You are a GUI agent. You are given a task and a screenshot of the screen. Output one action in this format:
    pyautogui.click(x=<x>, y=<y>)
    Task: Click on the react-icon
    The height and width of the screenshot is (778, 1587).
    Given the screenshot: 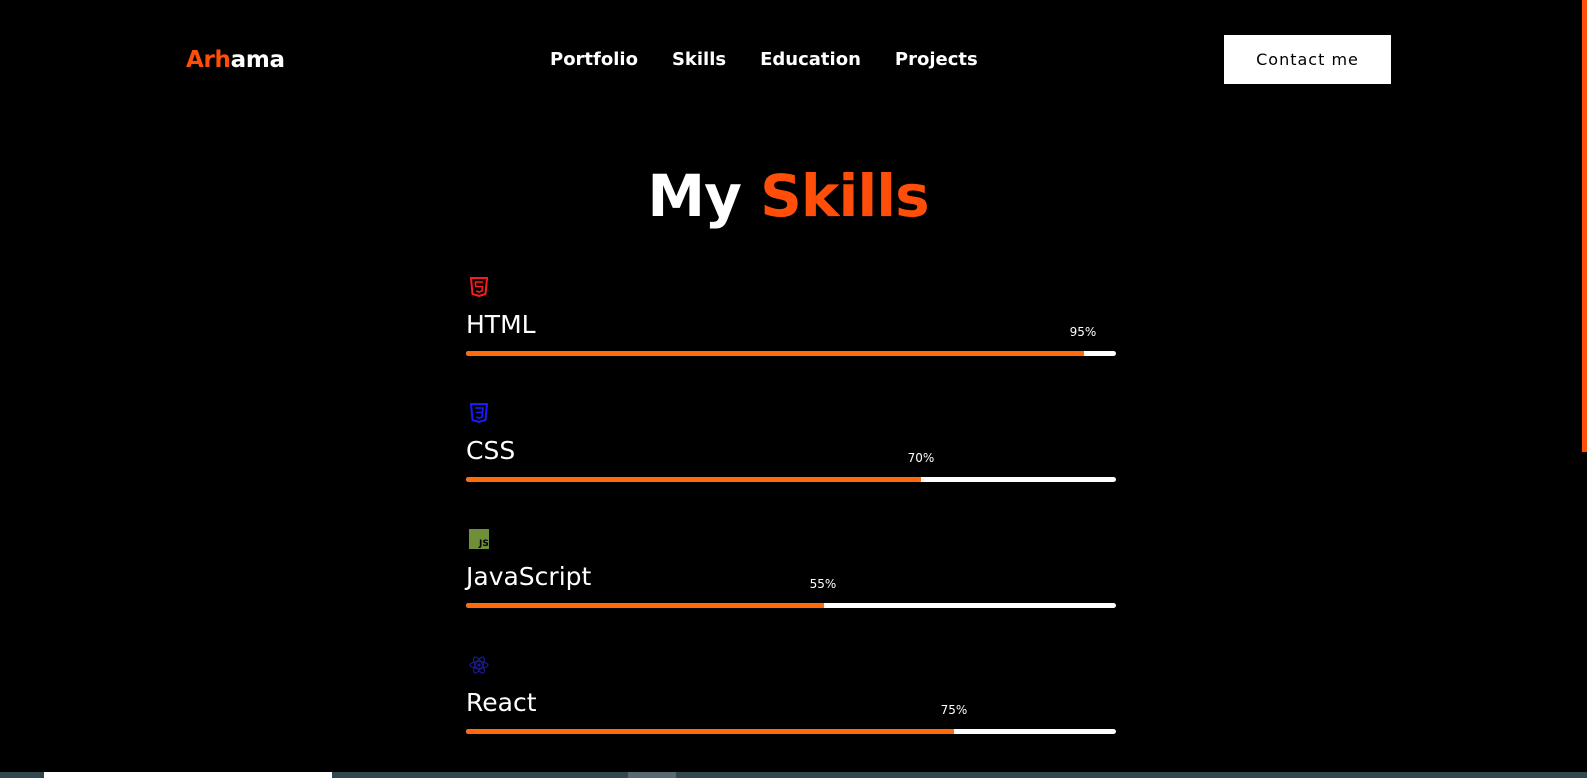 What is the action you would take?
    pyautogui.click(x=479, y=665)
    